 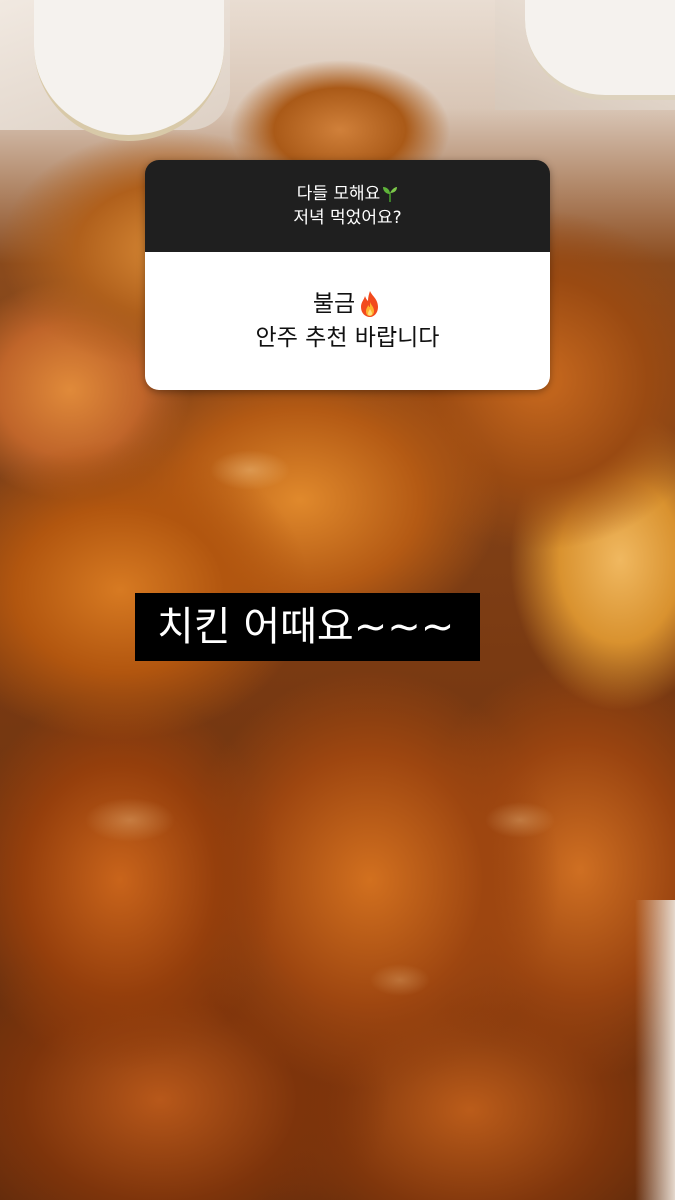 I want to click on question-header-line-1: 다들 모해요, so click(x=348, y=194).